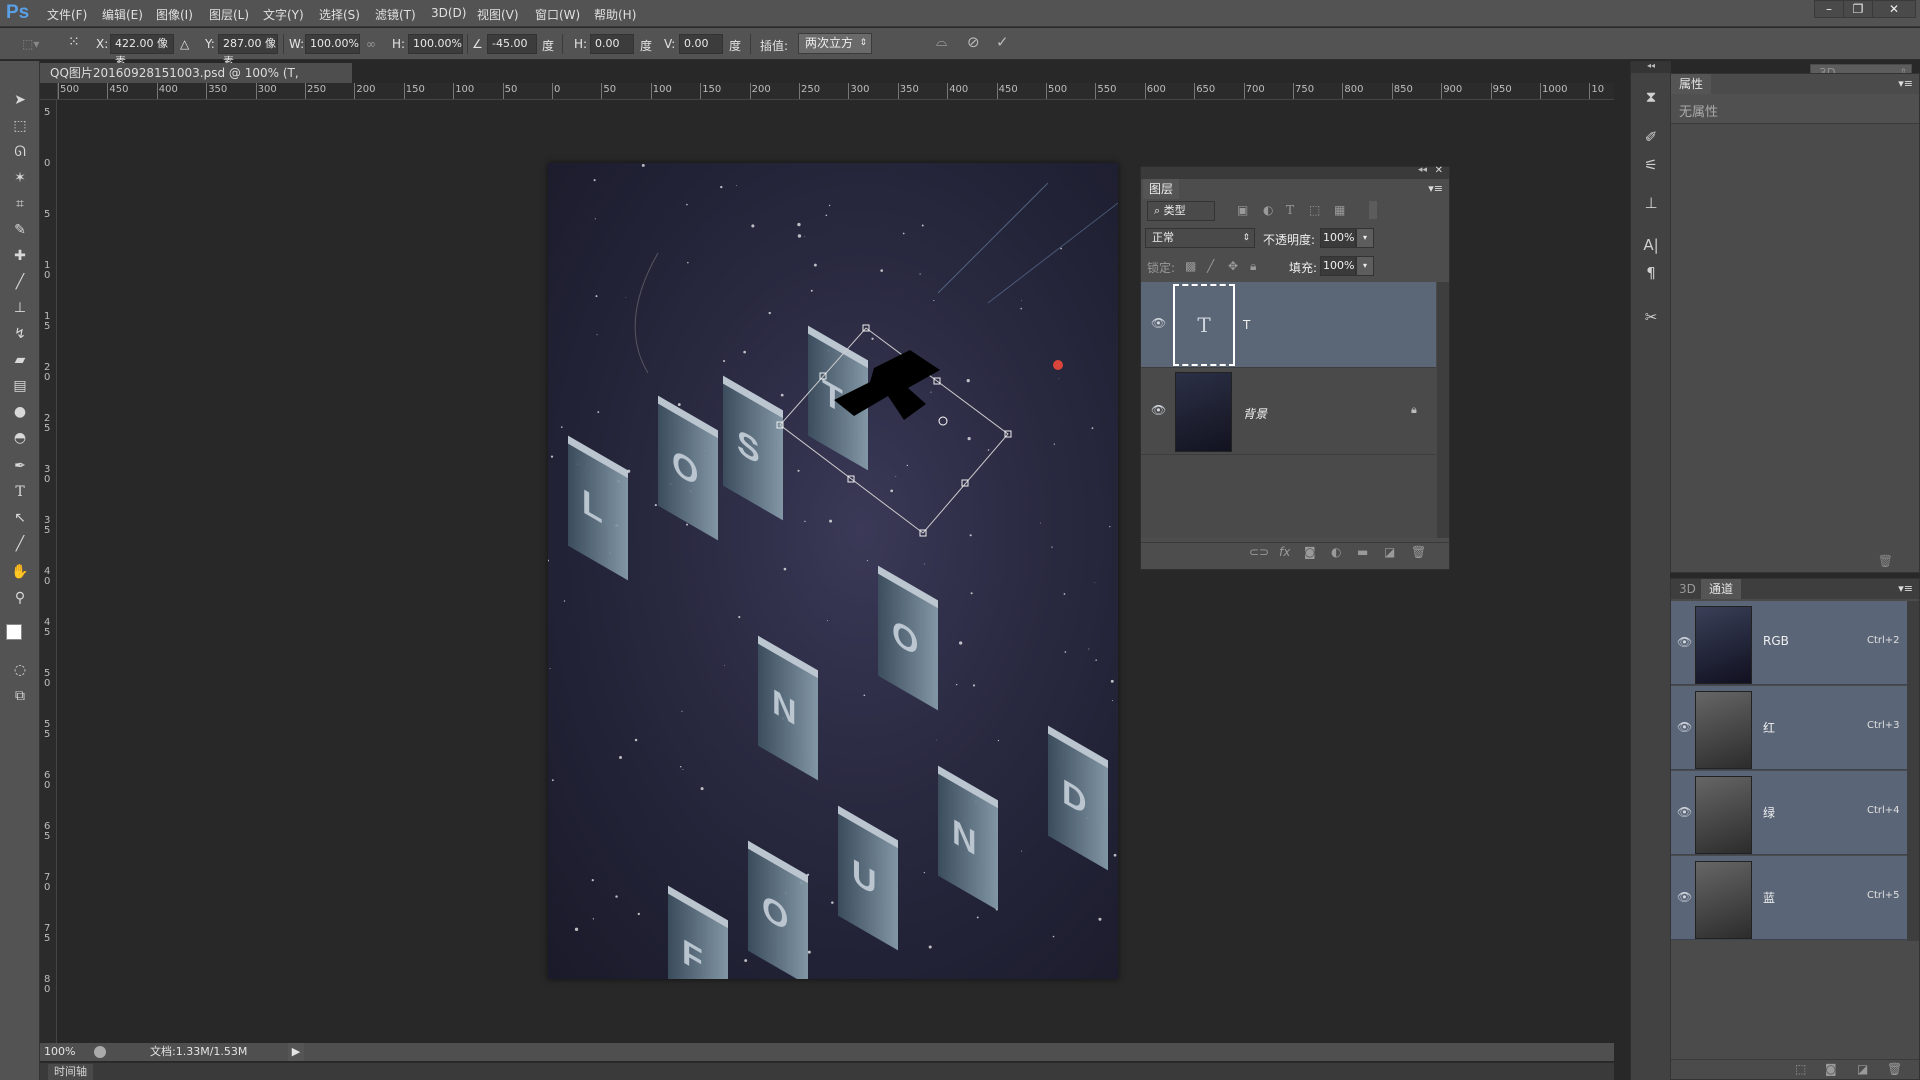  I want to click on layer-row-text: 👁︎ T T, so click(1288, 325).